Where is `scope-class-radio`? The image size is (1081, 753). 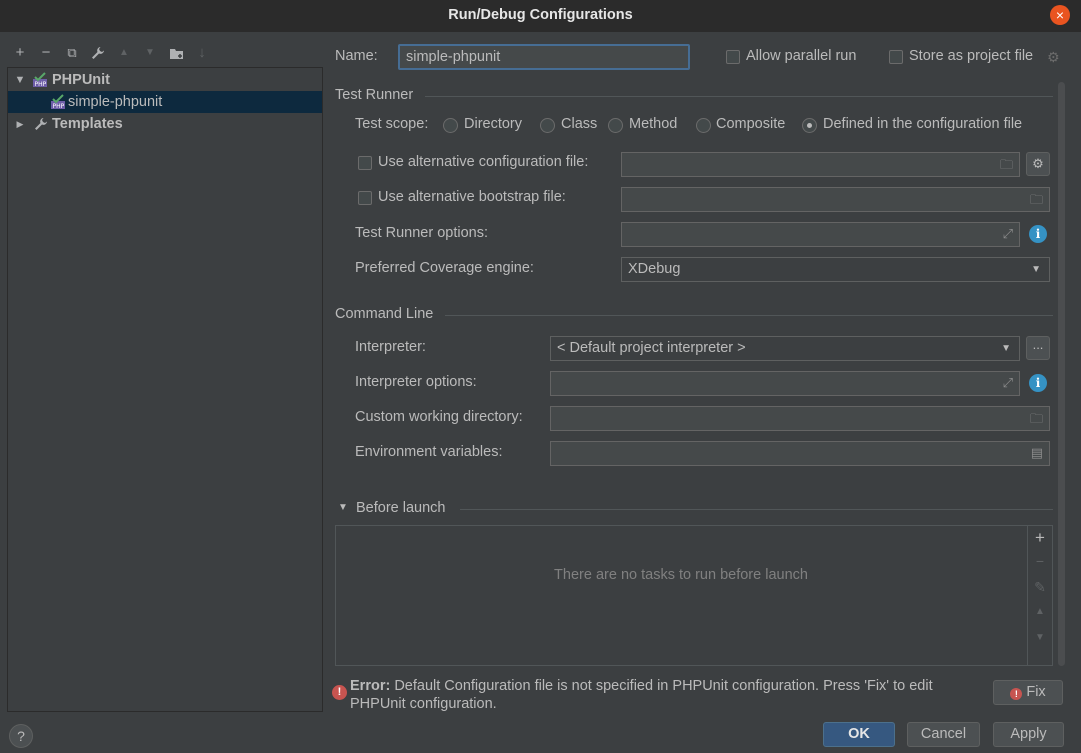 scope-class-radio is located at coordinates (547, 125).